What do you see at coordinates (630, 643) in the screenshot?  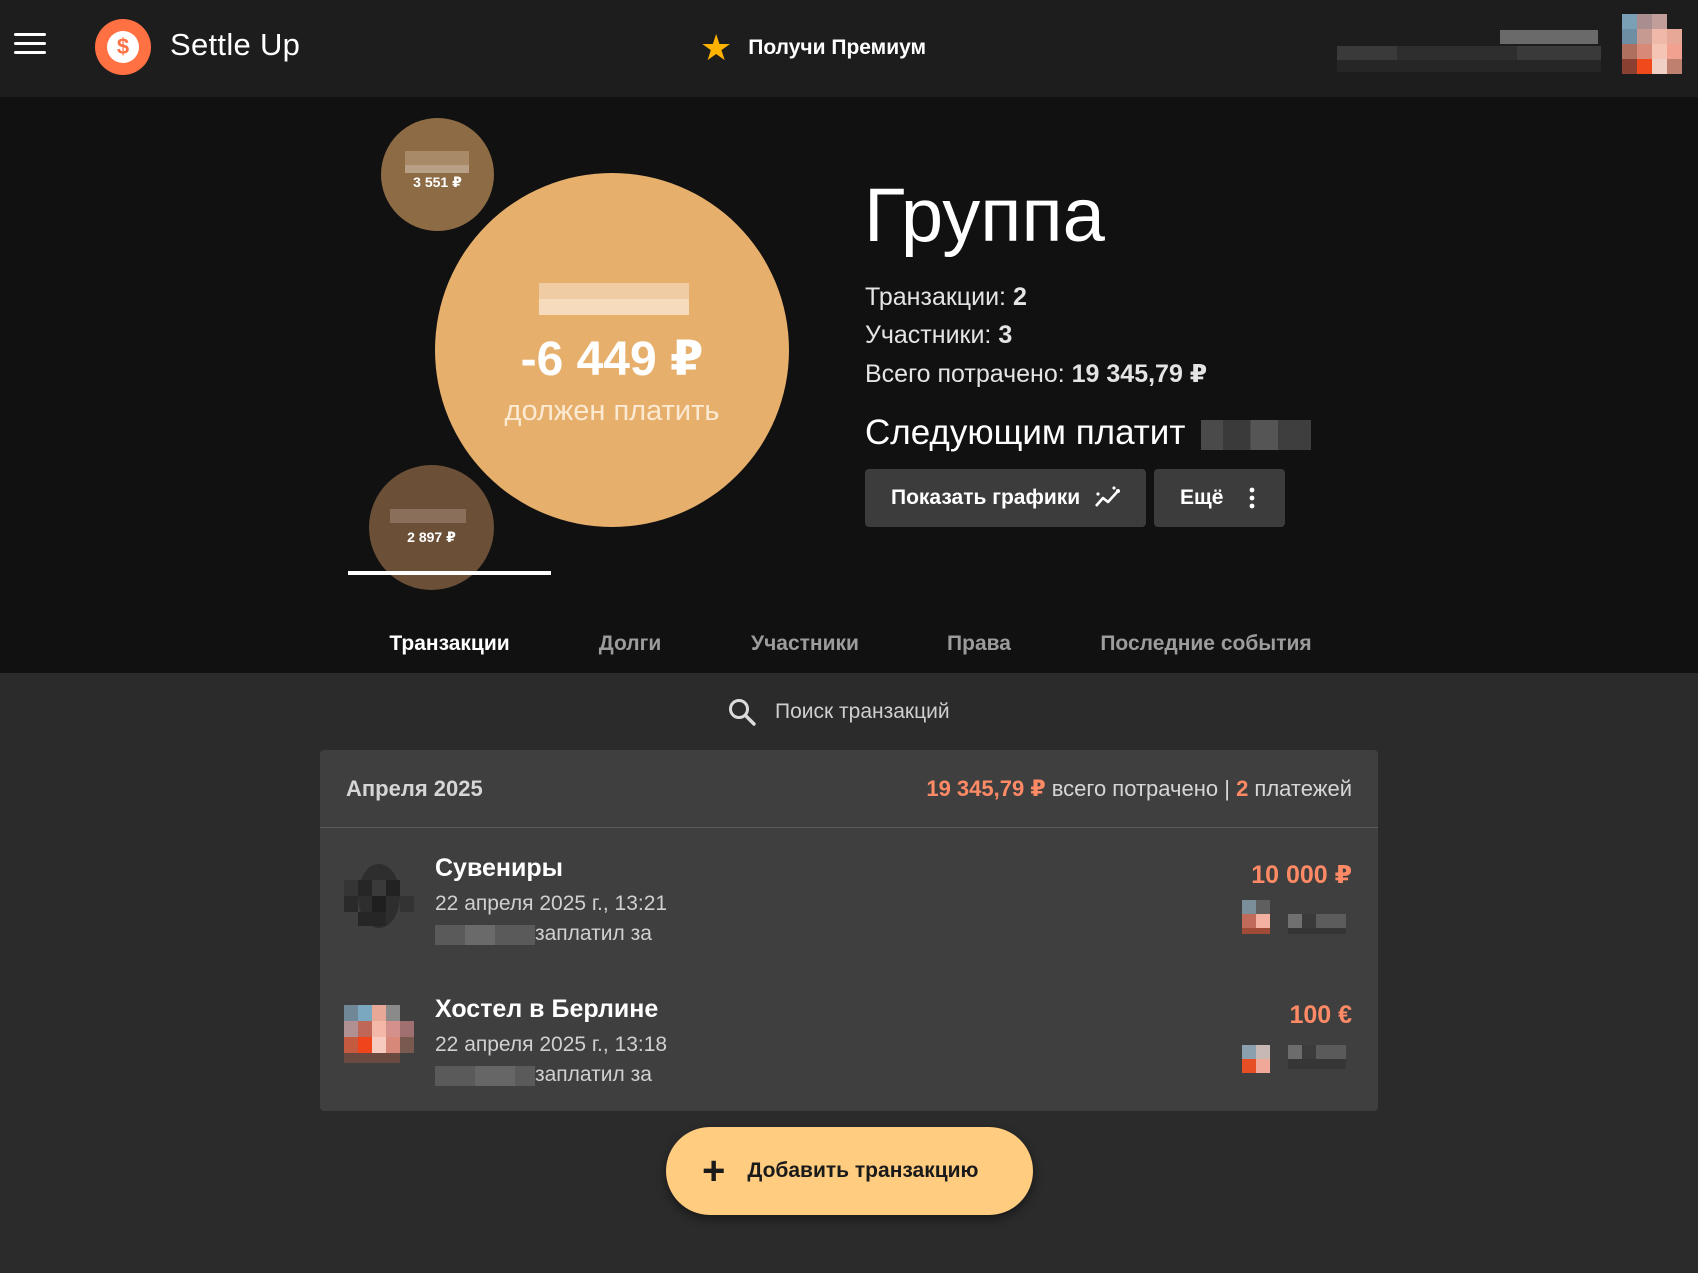 I see `tab-debts: Долги` at bounding box center [630, 643].